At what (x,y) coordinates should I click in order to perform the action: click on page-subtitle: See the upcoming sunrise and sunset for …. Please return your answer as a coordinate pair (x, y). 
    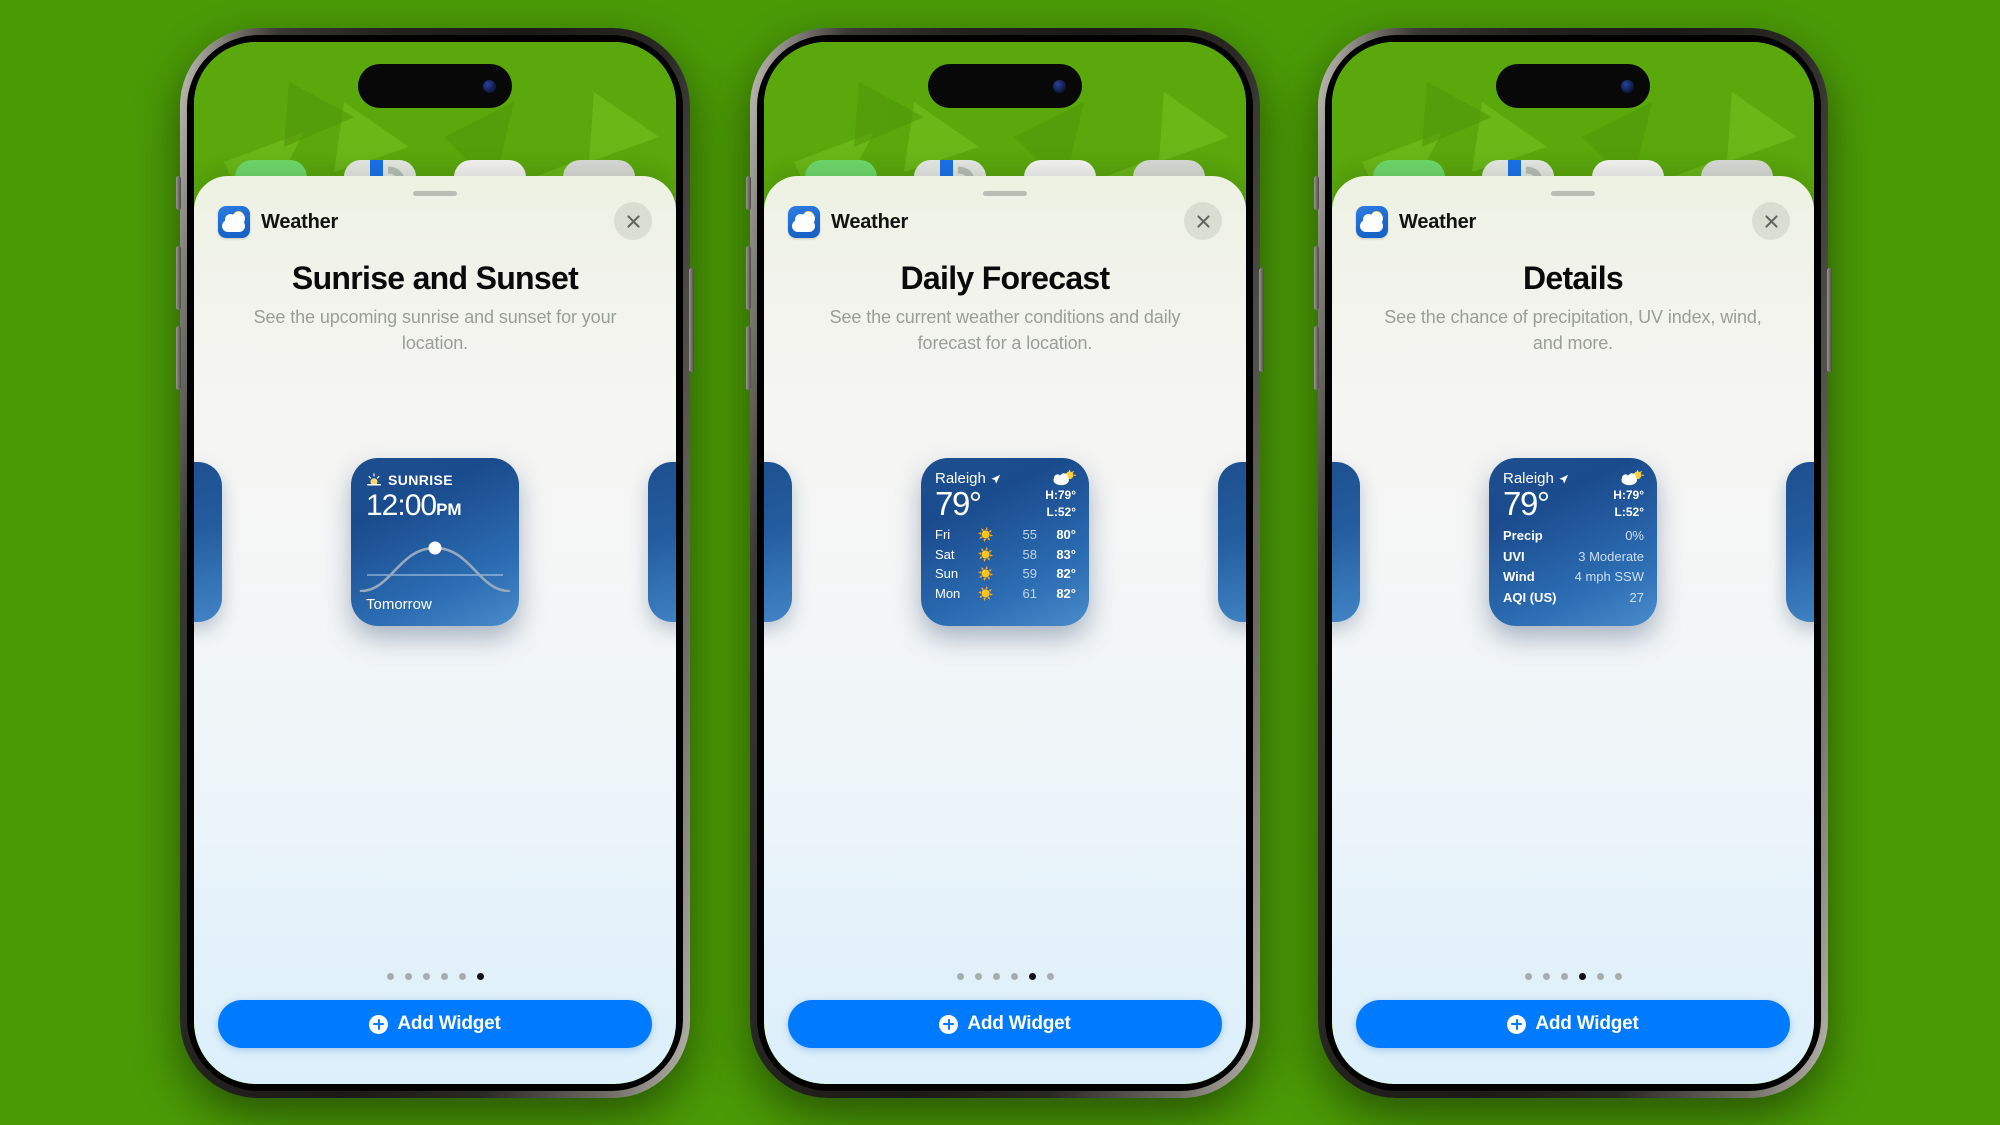
    Looking at the image, I should click on (435, 330).